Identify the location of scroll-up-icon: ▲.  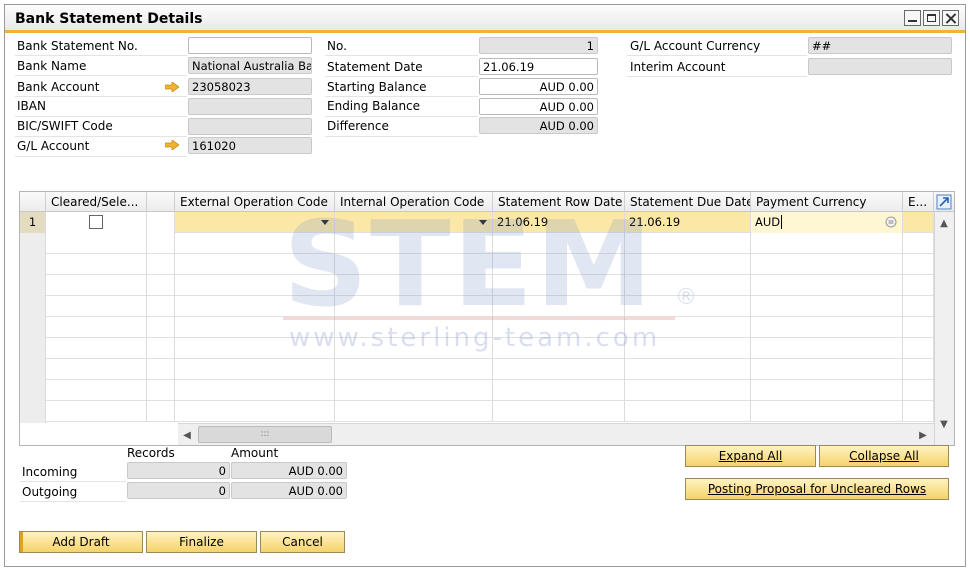
(944, 223).